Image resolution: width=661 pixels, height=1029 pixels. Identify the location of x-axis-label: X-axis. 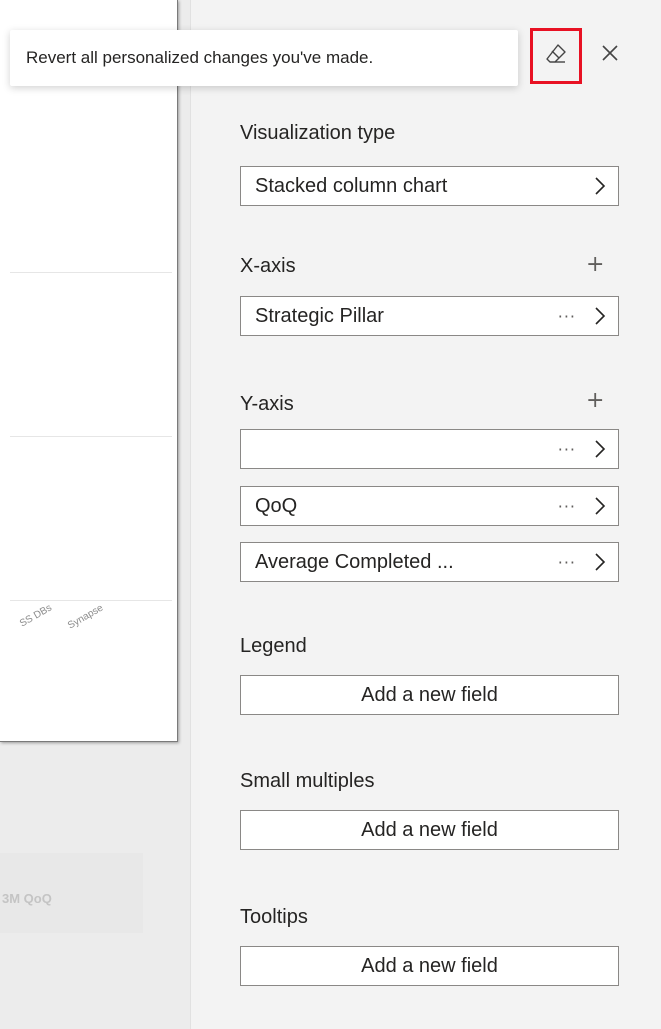
(268, 266).